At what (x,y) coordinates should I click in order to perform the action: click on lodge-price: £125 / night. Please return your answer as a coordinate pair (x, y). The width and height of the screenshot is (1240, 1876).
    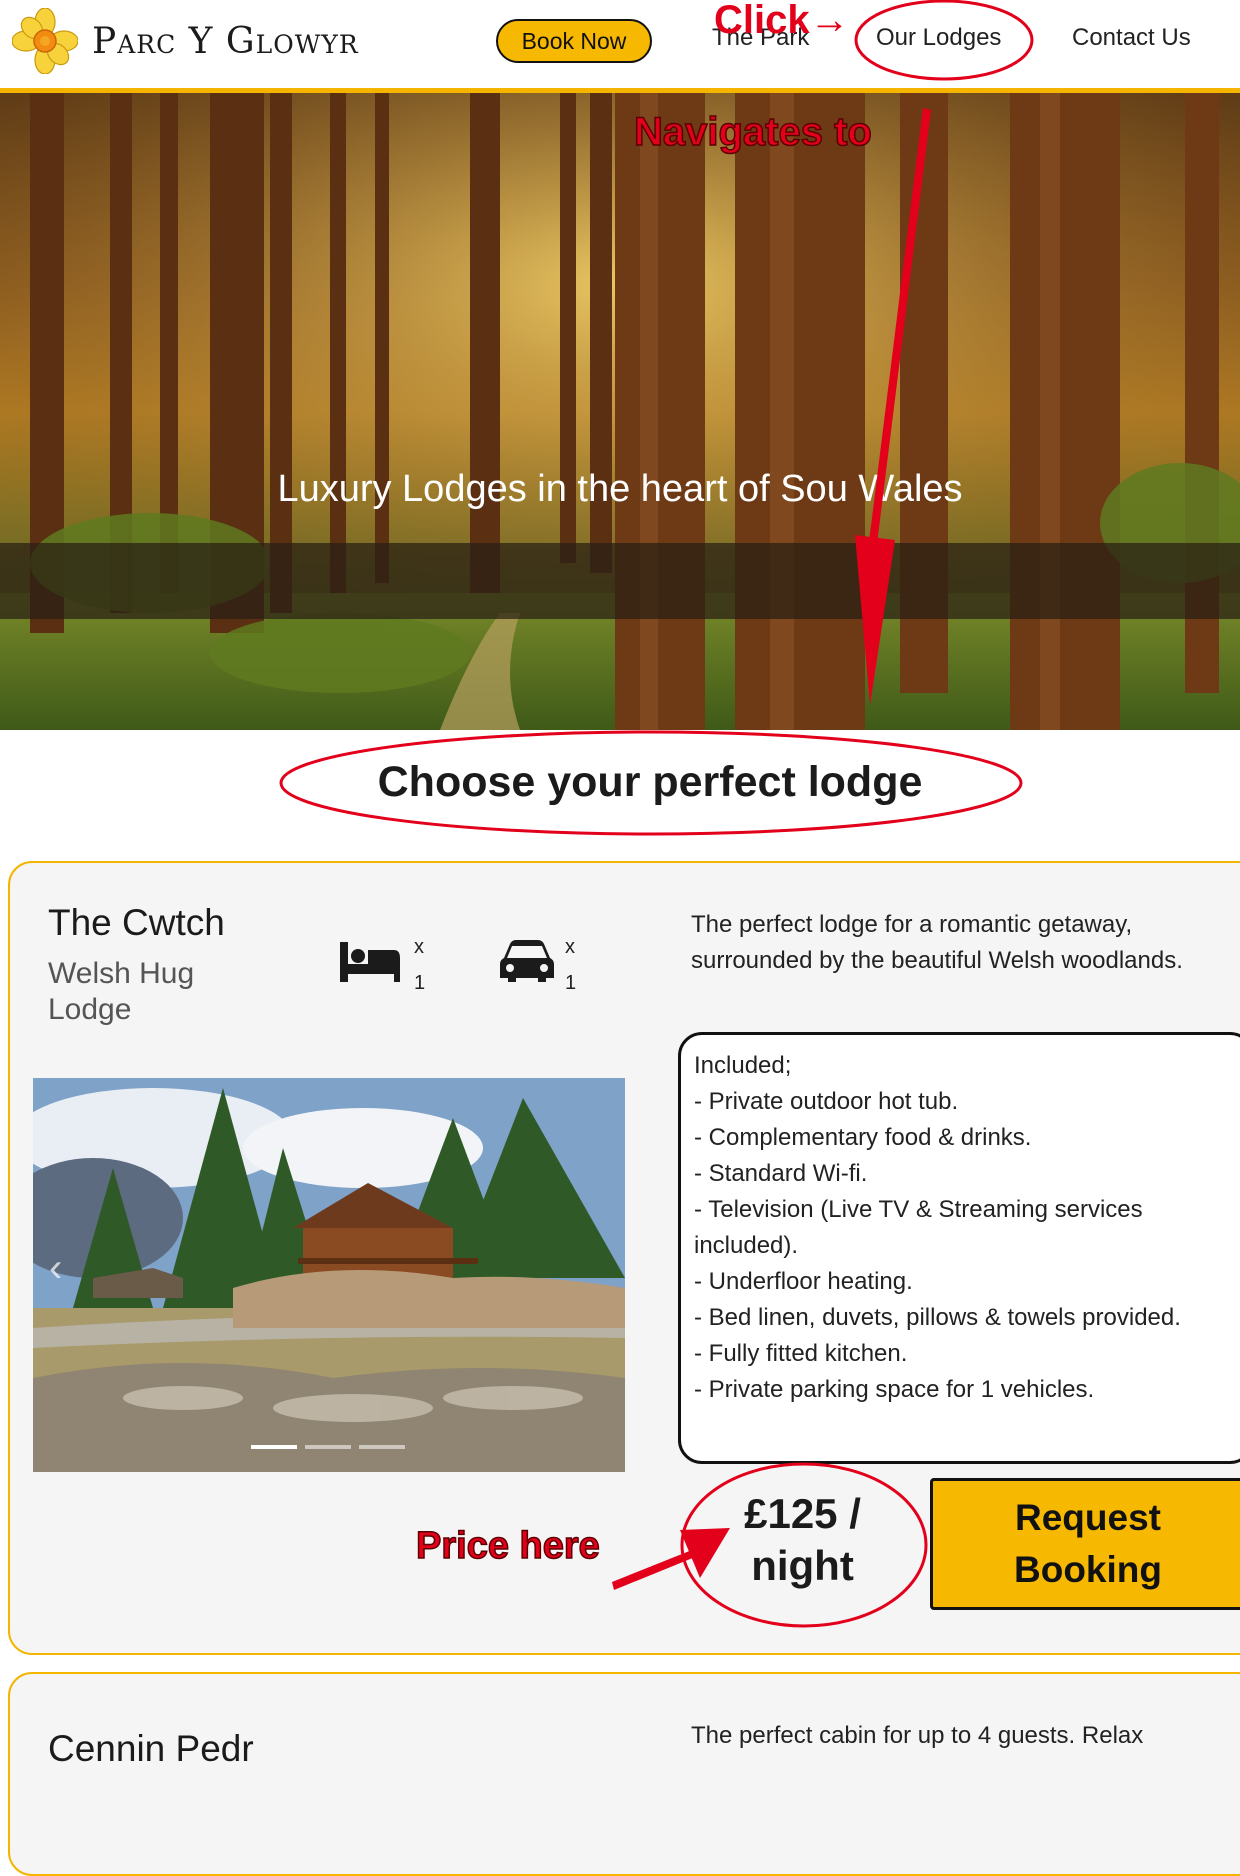
    Looking at the image, I should click on (802, 1540).